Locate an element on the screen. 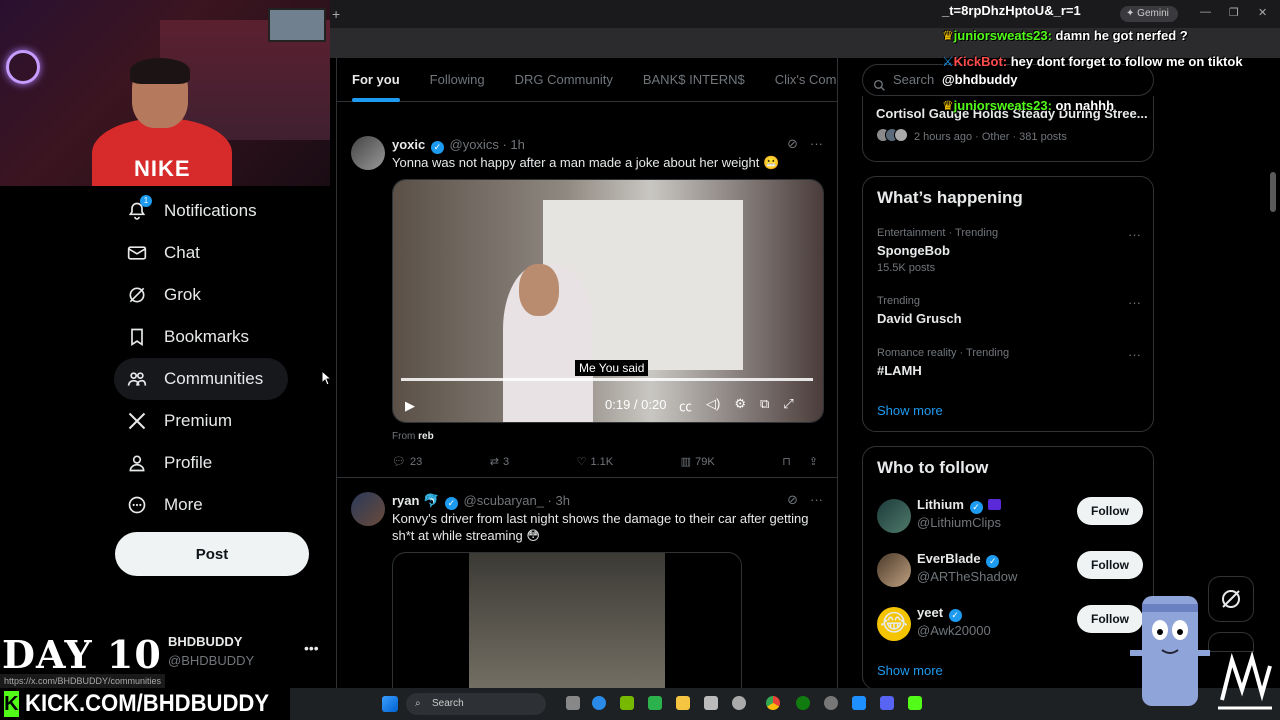 The height and width of the screenshot is (720, 1280). sword-icon: ⚔ is located at coordinates (948, 61).